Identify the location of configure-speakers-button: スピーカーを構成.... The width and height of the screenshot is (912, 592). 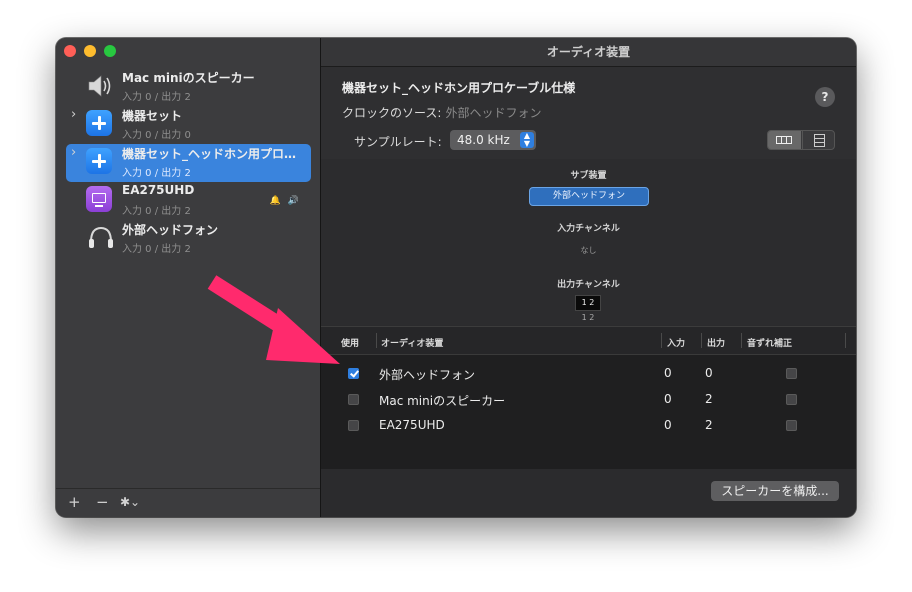
(775, 491).